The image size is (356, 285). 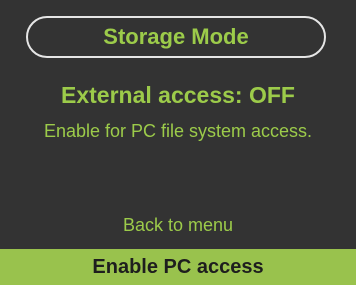 What do you see at coordinates (178, 95) in the screenshot?
I see `external-access-status: External access: OFF` at bounding box center [178, 95].